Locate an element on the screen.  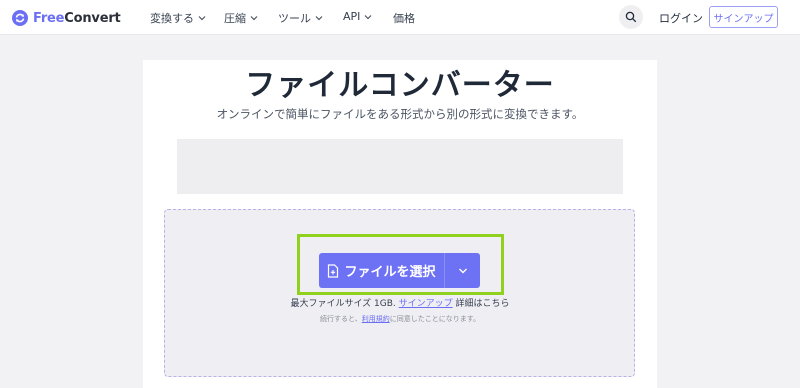
search-icon is located at coordinates (631, 17).